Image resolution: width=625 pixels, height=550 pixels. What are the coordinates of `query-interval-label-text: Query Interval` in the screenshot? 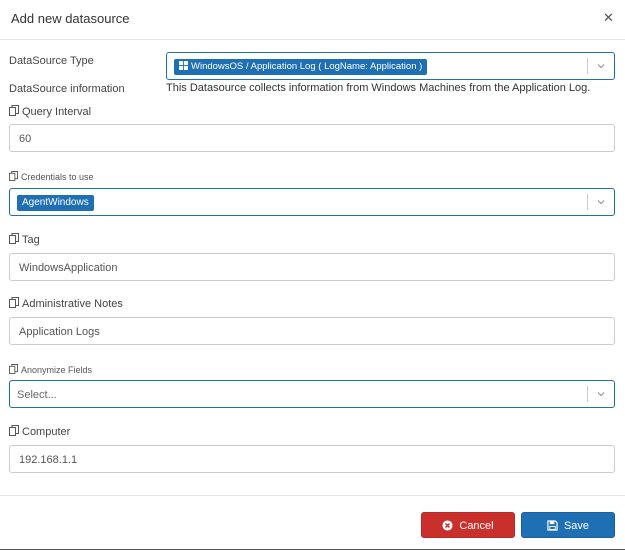 It's located at (57, 112).